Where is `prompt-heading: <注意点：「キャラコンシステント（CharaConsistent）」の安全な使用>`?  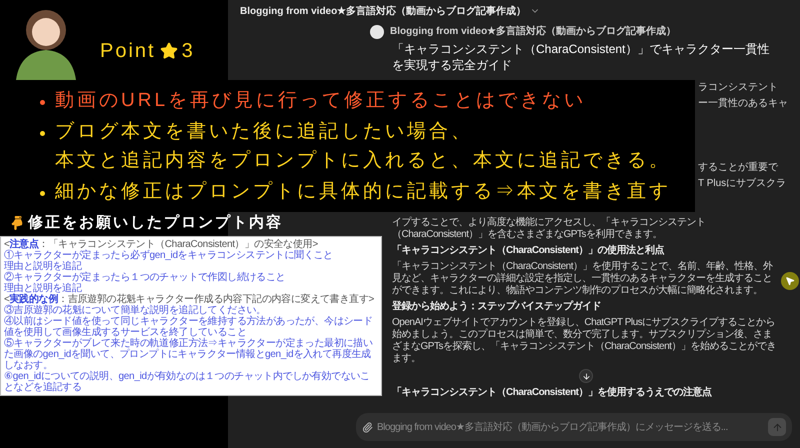 prompt-heading: <注意点：「キャラコンシステント（CharaConsistent）」の安全な使用> is located at coordinates (161, 244).